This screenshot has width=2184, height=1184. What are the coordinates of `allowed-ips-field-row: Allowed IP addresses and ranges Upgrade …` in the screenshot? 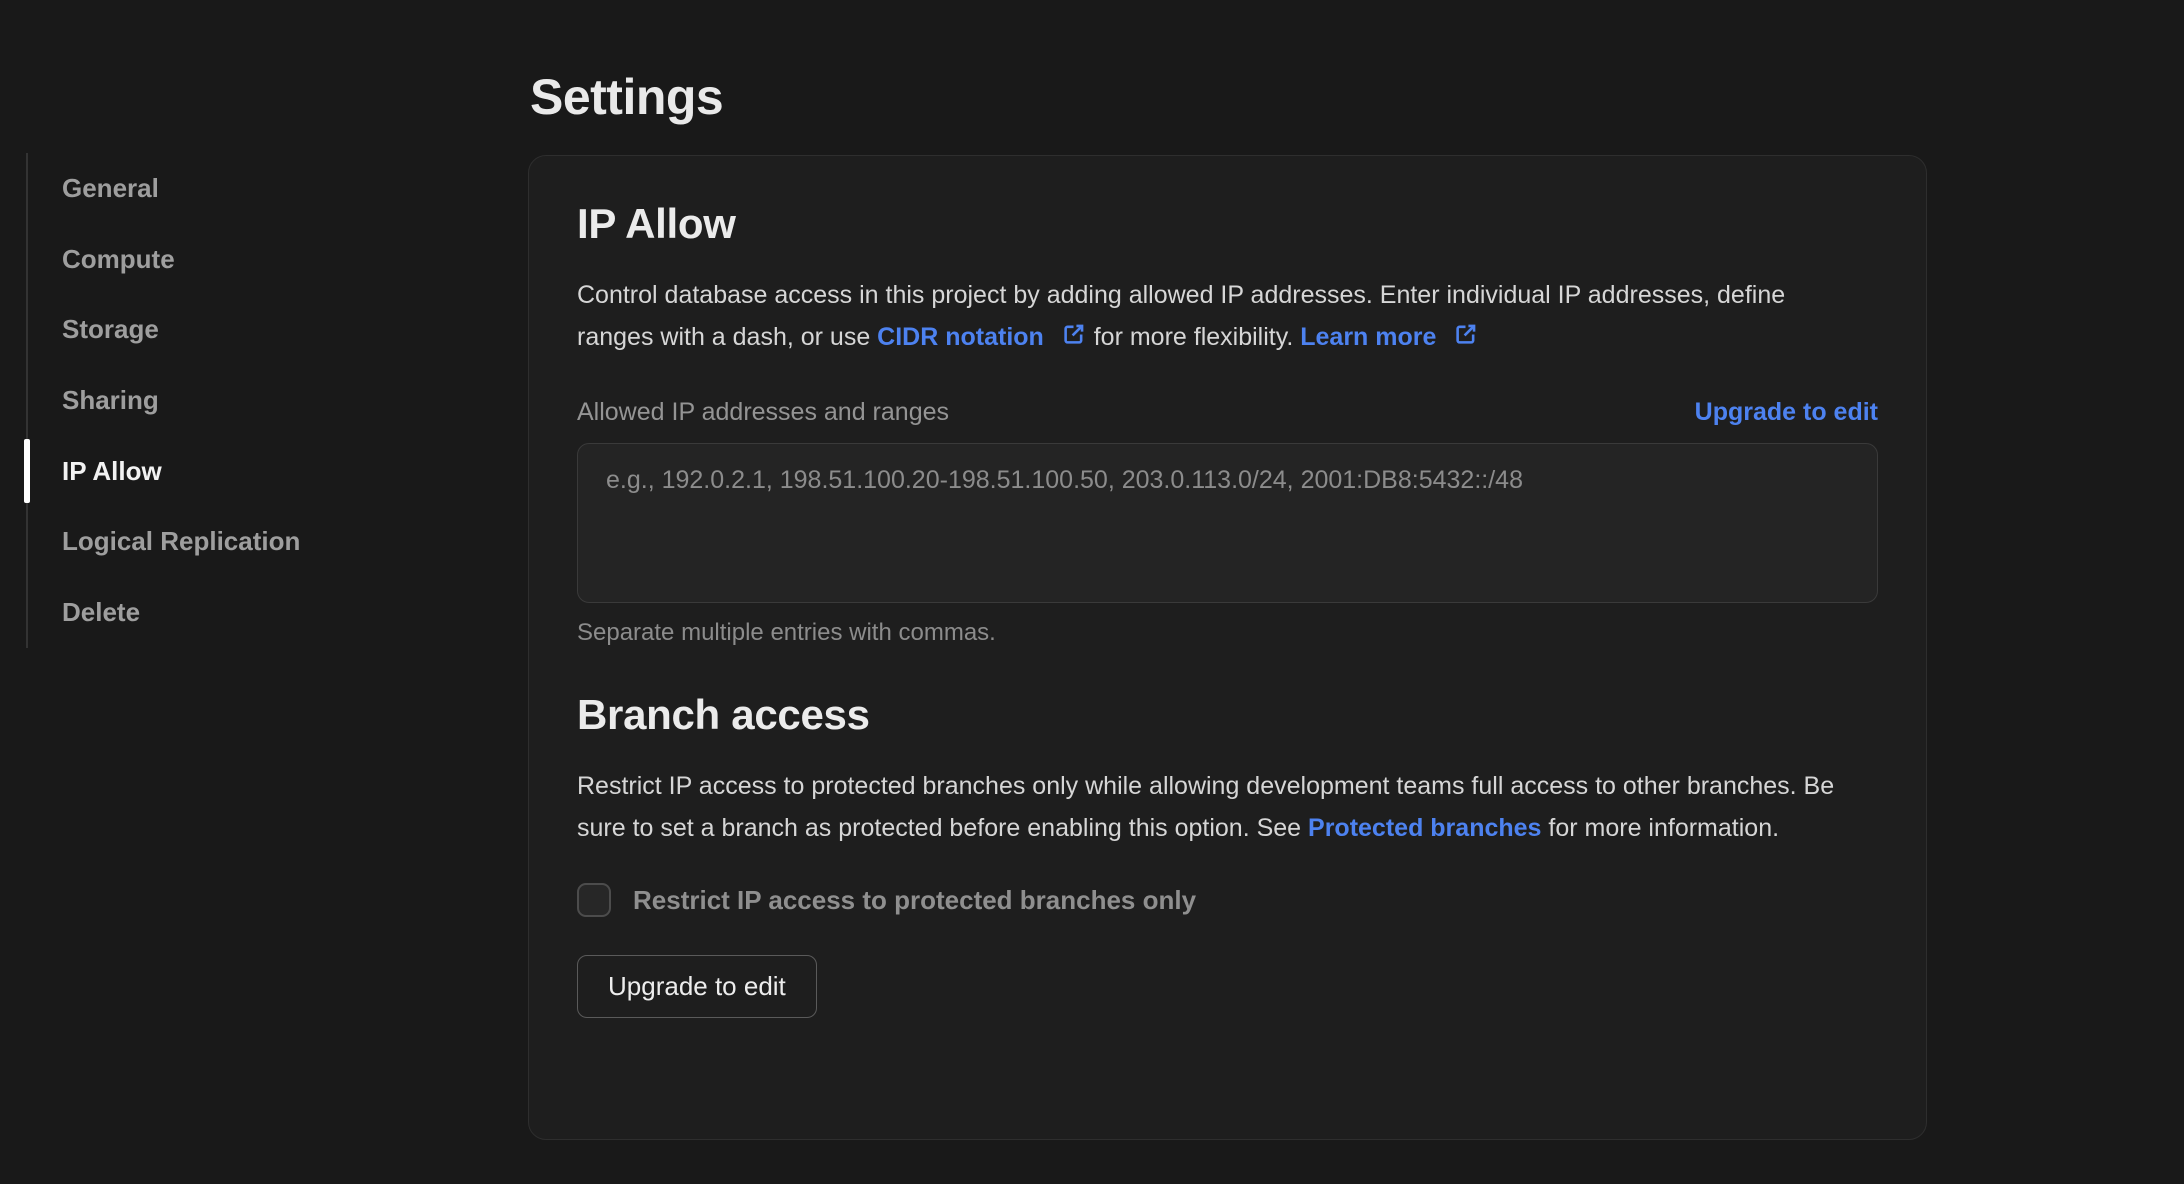 It's located at (1227, 412).